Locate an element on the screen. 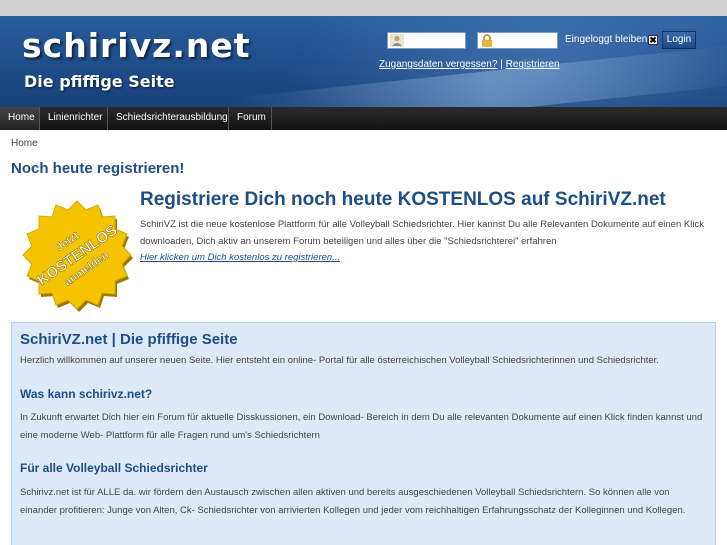 The image size is (727, 545). header-links: Zugangsdaten vergessen? | Registrieren is located at coordinates (469, 64).